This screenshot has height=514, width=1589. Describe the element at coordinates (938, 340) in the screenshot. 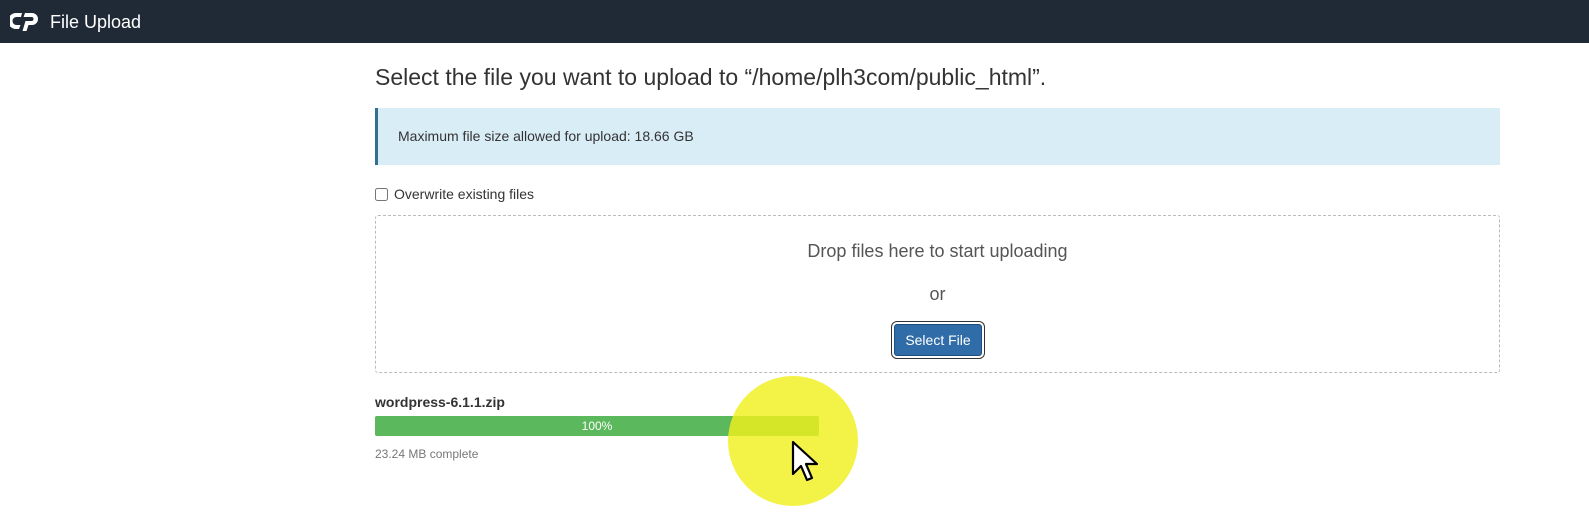

I see `select-file-button: Select File` at that location.